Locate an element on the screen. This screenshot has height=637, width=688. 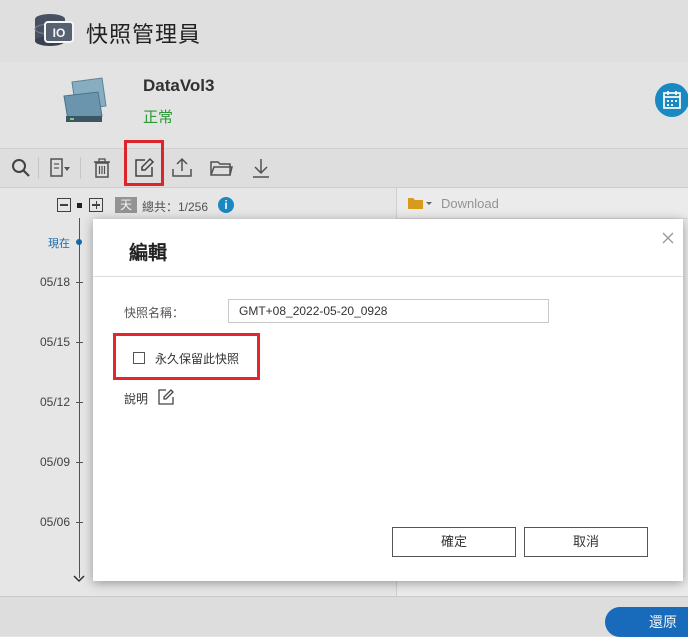
snapshot-name-input: GMT+08_2022-05-20_0928 is located at coordinates (388, 311).